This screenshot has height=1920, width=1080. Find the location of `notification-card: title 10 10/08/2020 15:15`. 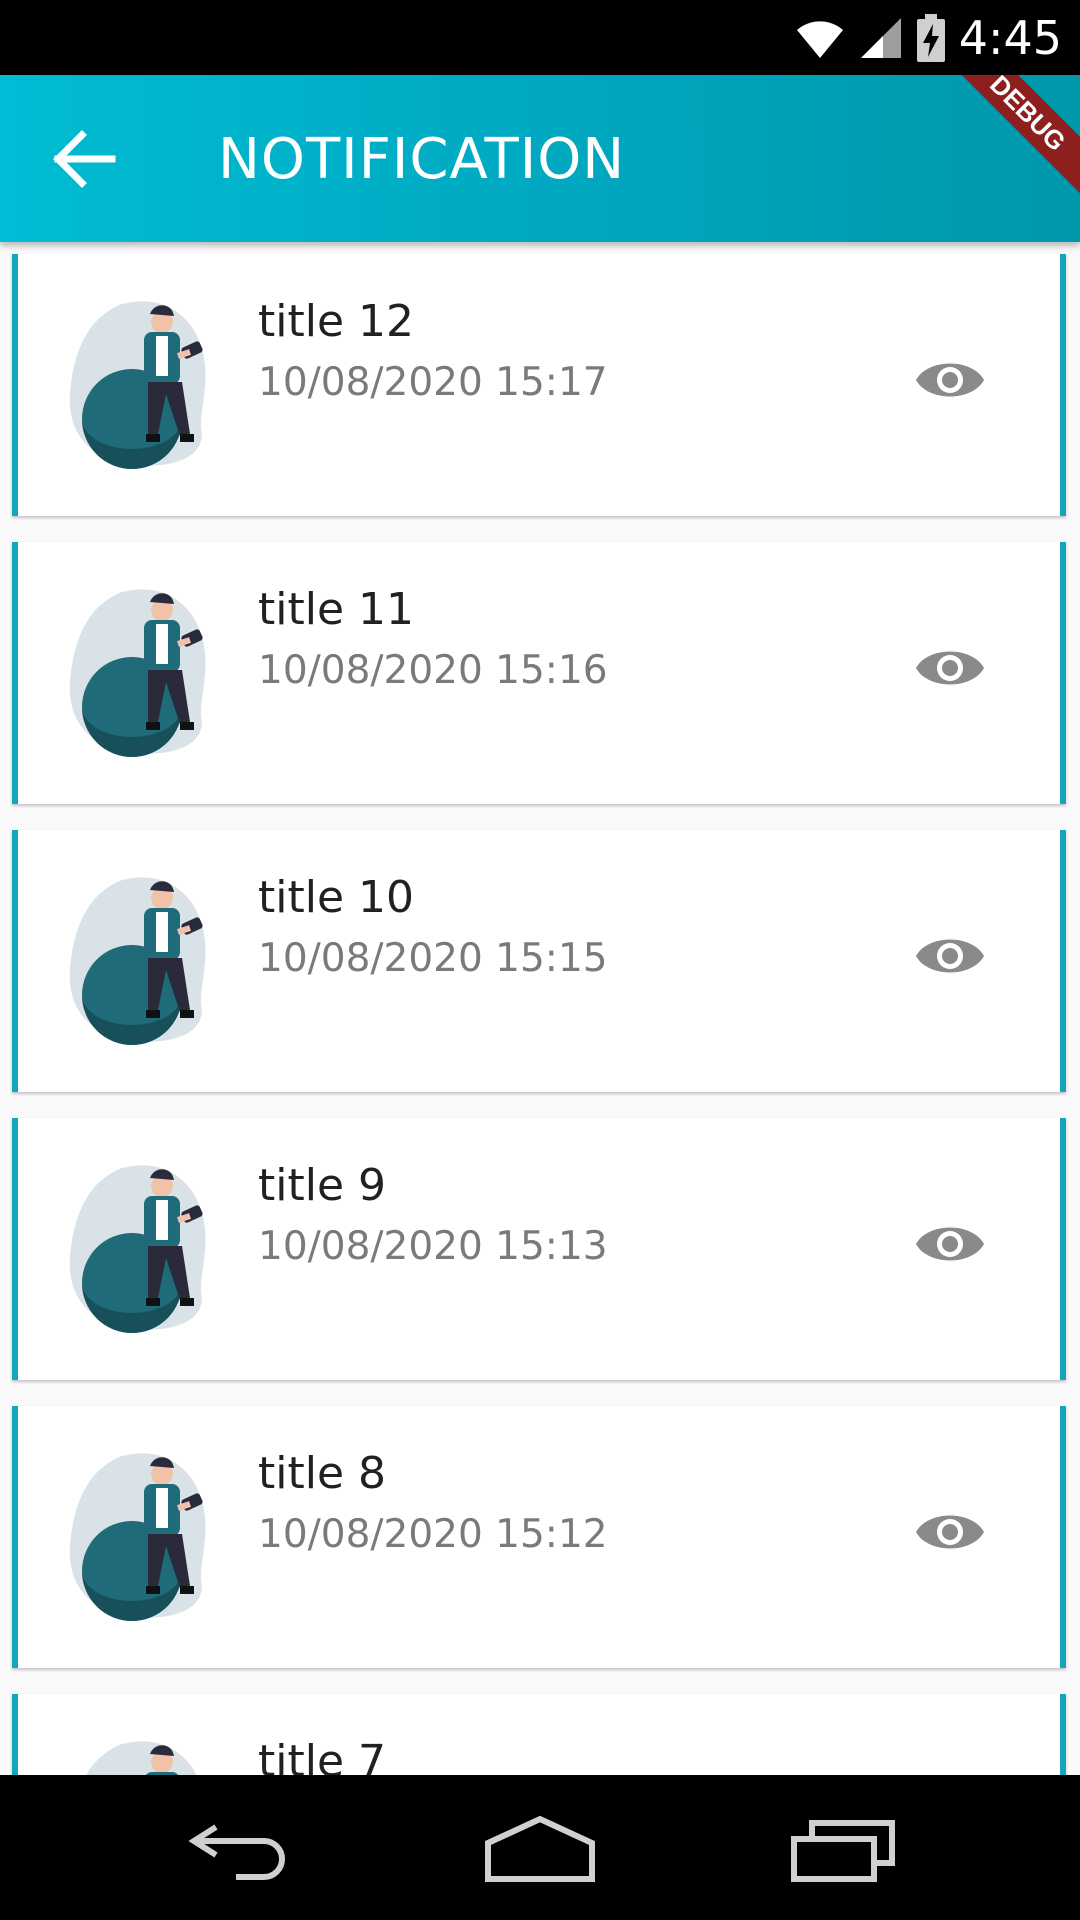

notification-card: title 10 10/08/2020 15:15 is located at coordinates (539, 961).